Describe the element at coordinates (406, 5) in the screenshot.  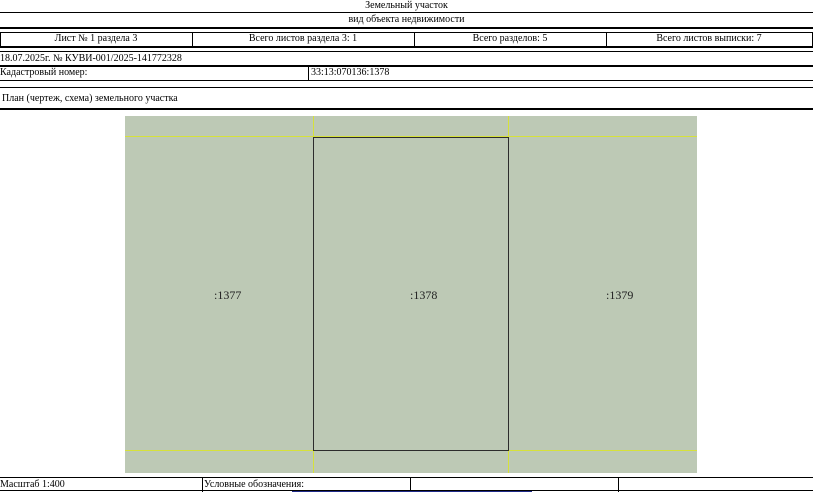
I see `object-type-title: Земельный участок` at that location.